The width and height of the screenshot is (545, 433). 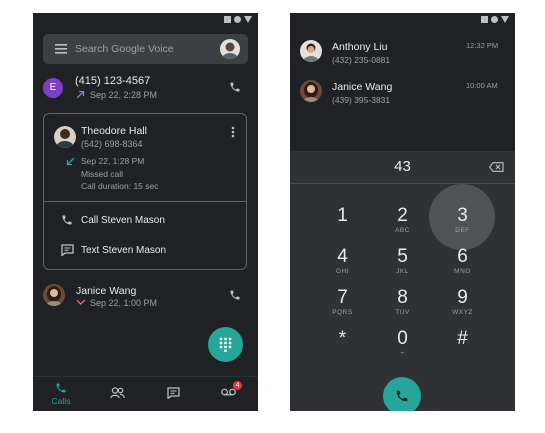 I want to click on call-action-button: Call Steven Mason, so click(x=145, y=221).